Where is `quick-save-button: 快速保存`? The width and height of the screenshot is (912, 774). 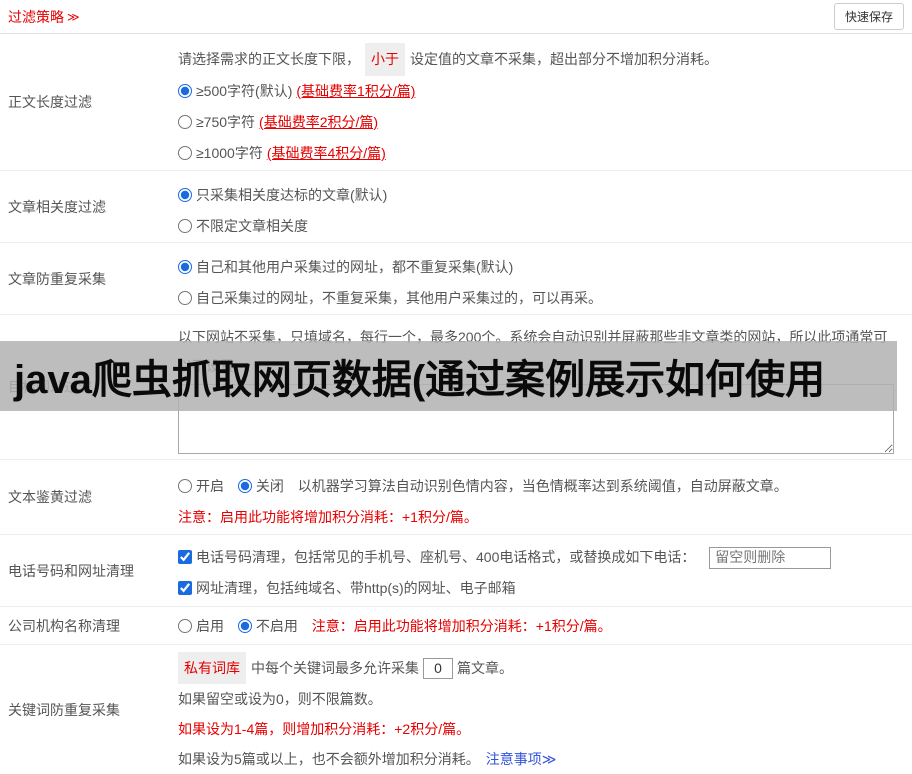 quick-save-button: 快速保存 is located at coordinates (868, 16).